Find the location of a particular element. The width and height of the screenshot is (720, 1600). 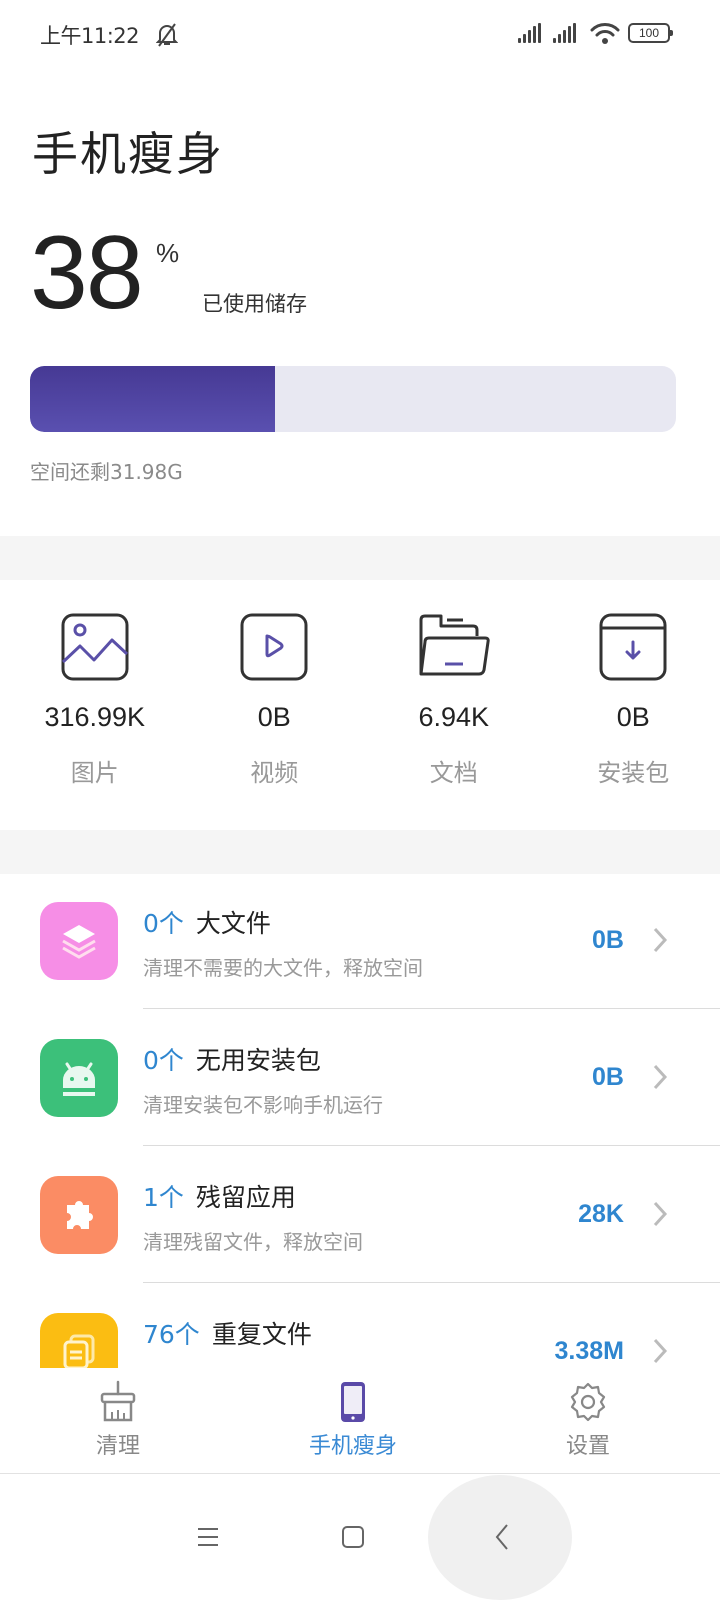

nav-label: 清理 is located at coordinates (117, 1446).